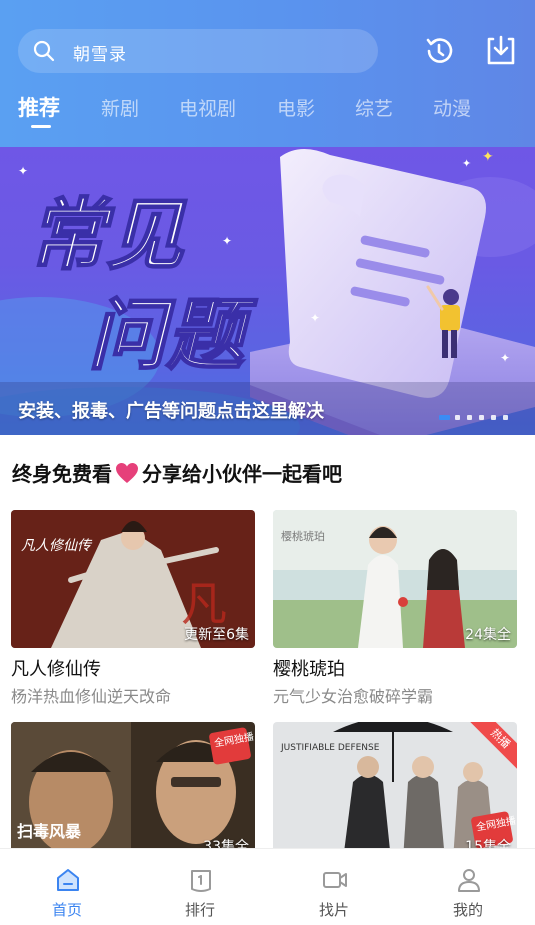 This screenshot has height=925, width=535. I want to click on banner-headline-2: 问题, so click(173, 336).